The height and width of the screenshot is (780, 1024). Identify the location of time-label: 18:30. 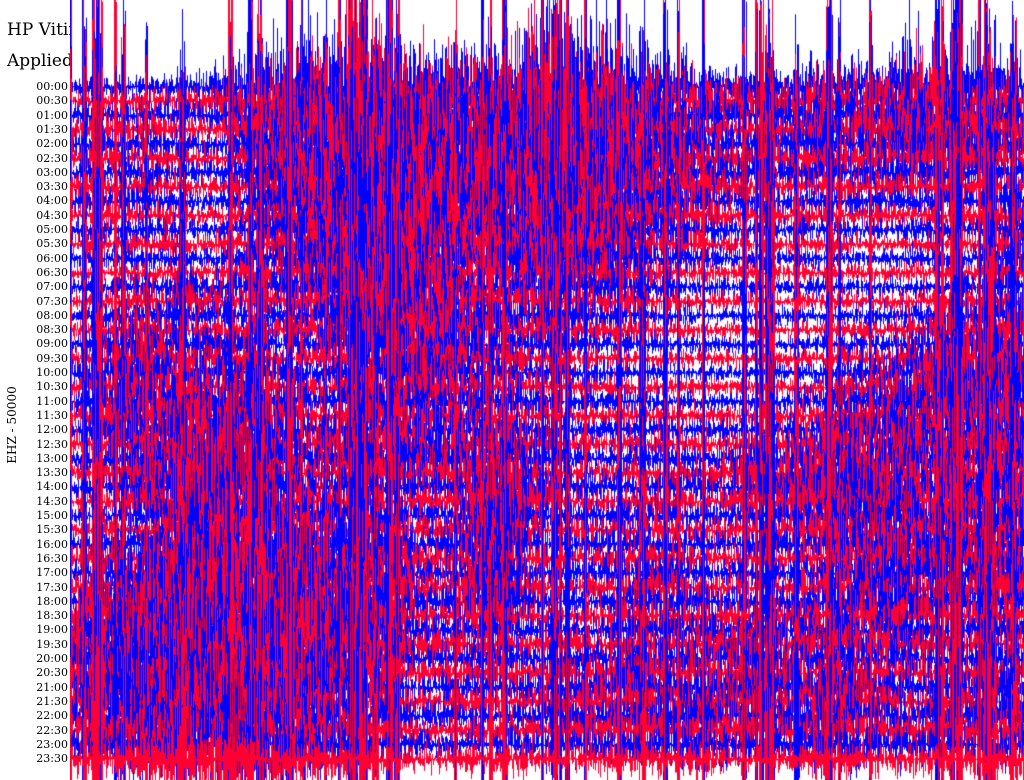
(52, 616).